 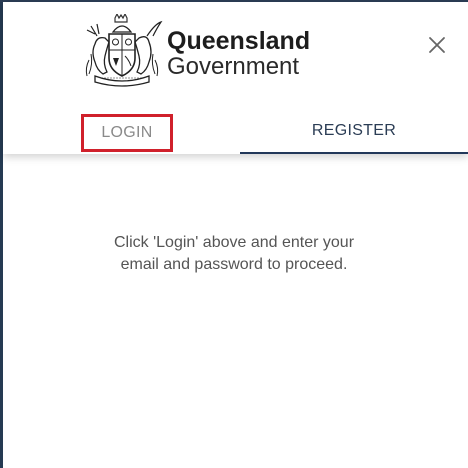 What do you see at coordinates (233, 66) in the screenshot?
I see `brand-subtitle: Government` at bounding box center [233, 66].